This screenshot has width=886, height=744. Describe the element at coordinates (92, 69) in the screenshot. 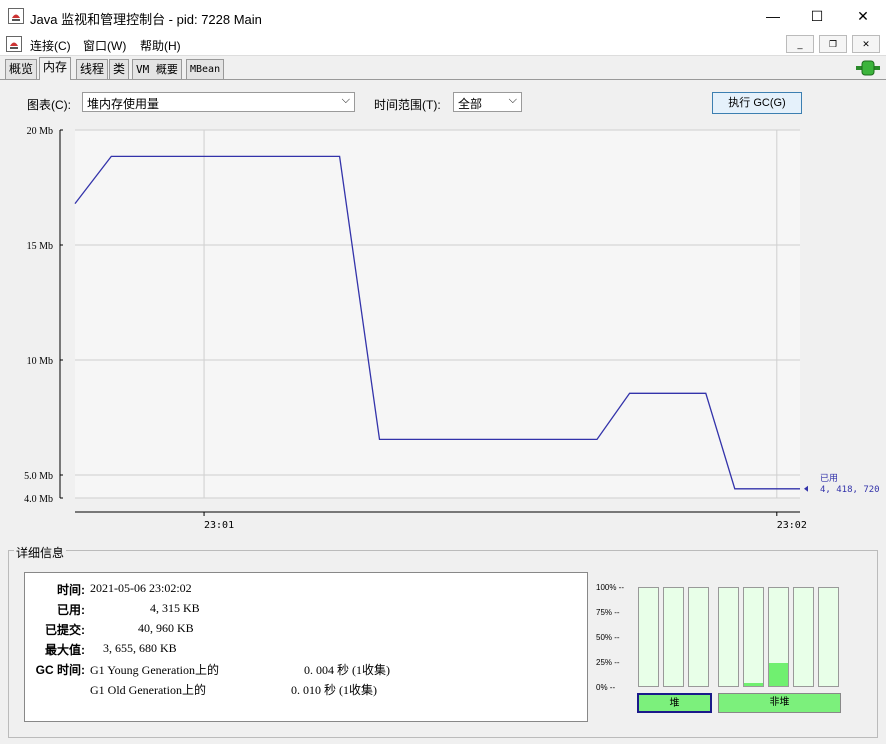

I see `tab-threads: 线程` at that location.